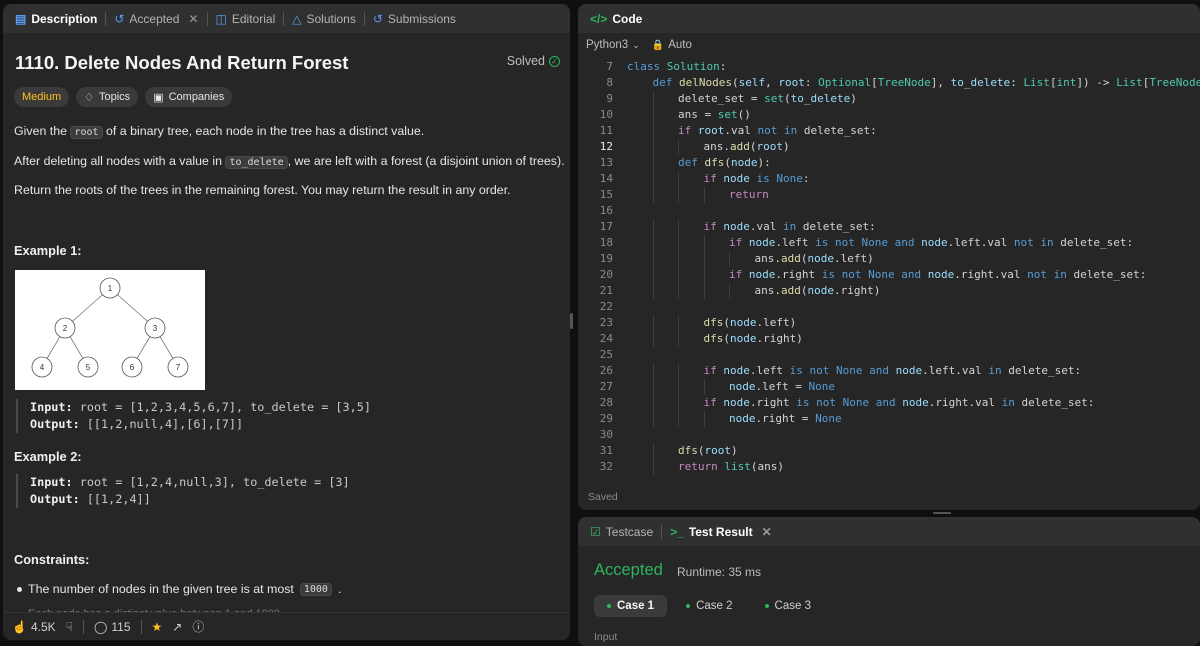  What do you see at coordinates (750, 322) in the screenshot?
I see `code-text: dfs(node.left)` at bounding box center [750, 322].